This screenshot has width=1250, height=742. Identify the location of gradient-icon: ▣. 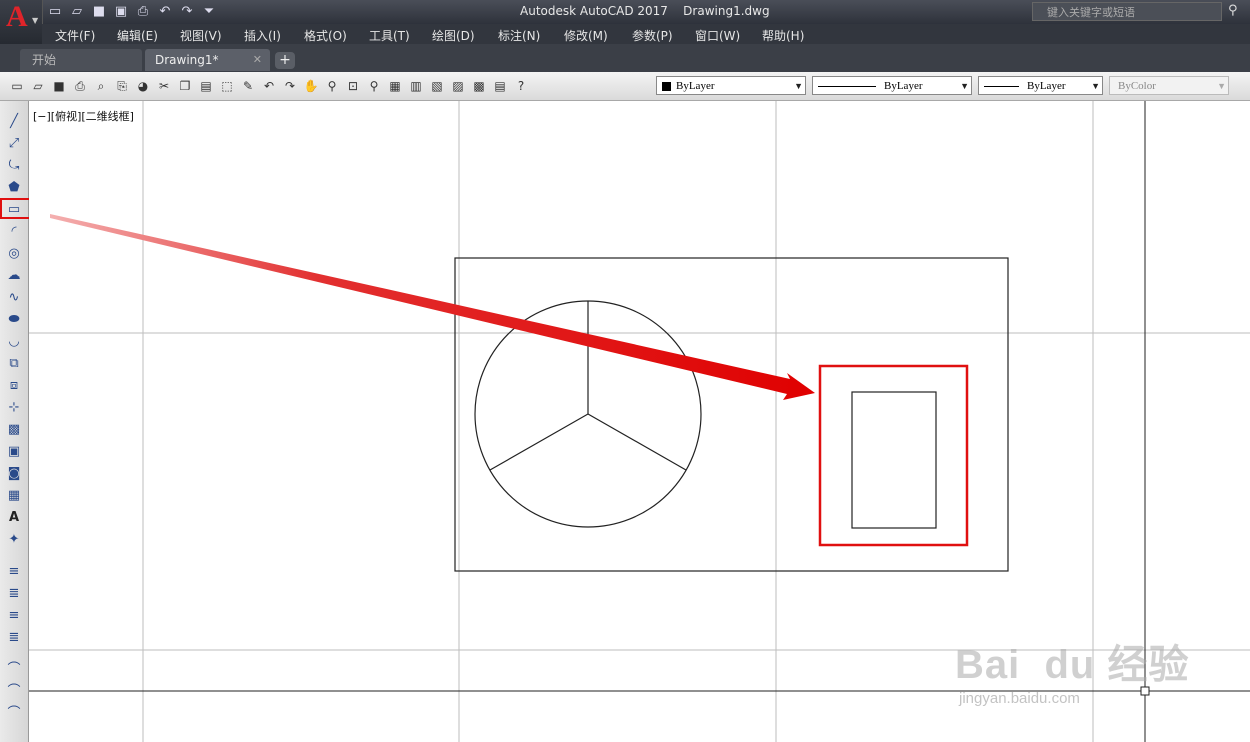
(14, 452).